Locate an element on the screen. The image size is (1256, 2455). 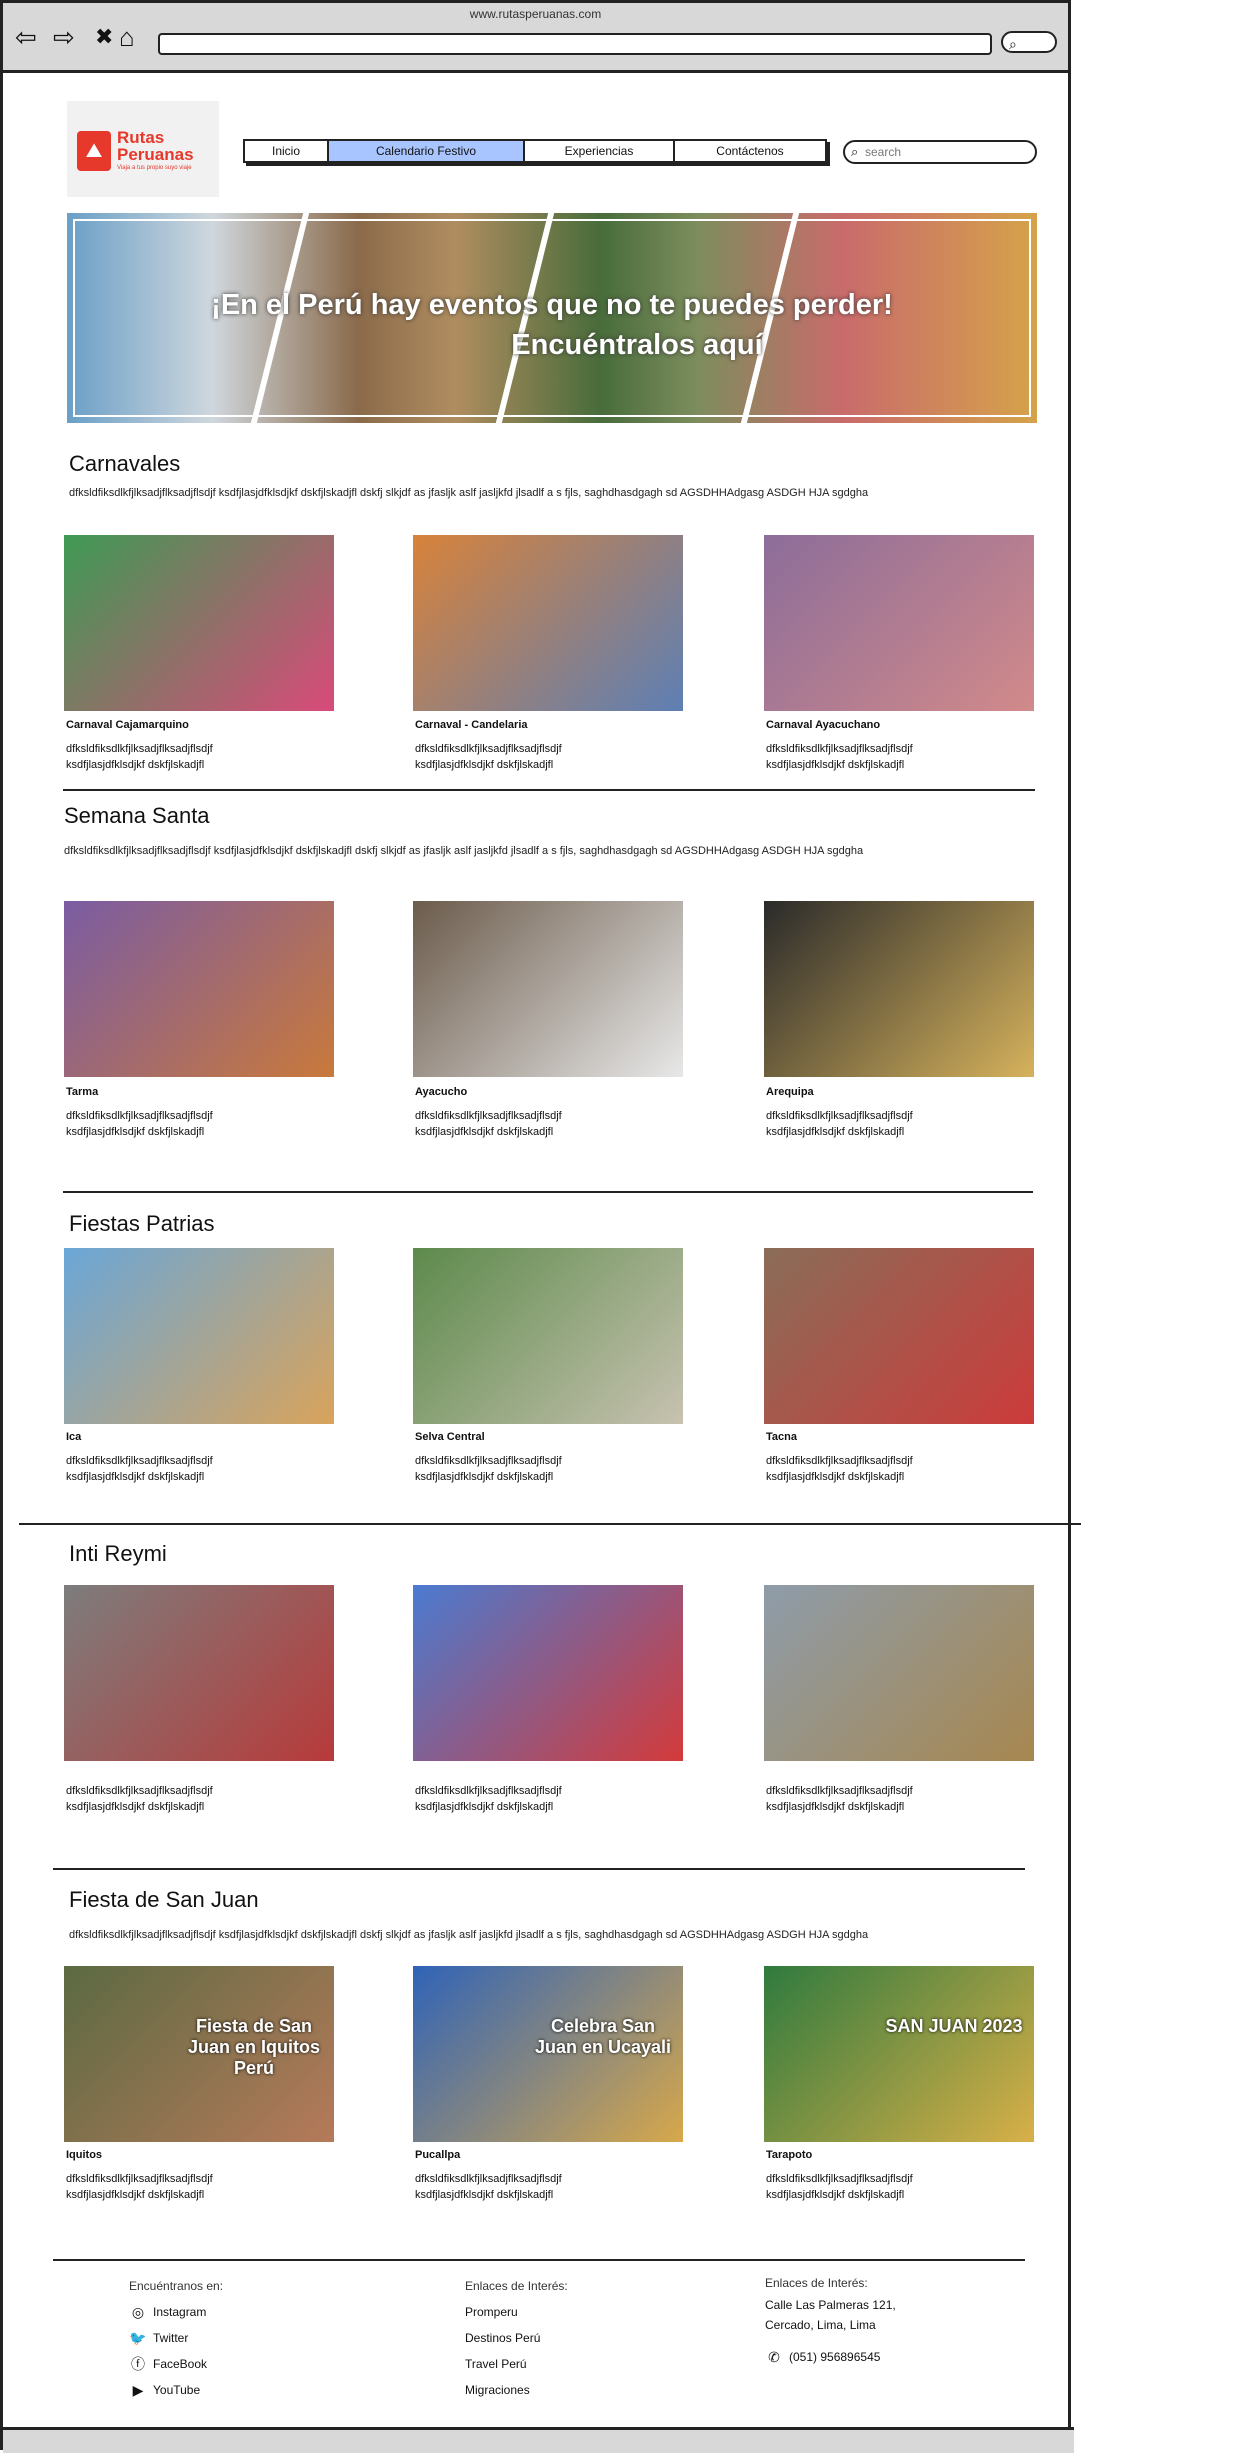
forward-button: ⇨ is located at coordinates (64, 37).